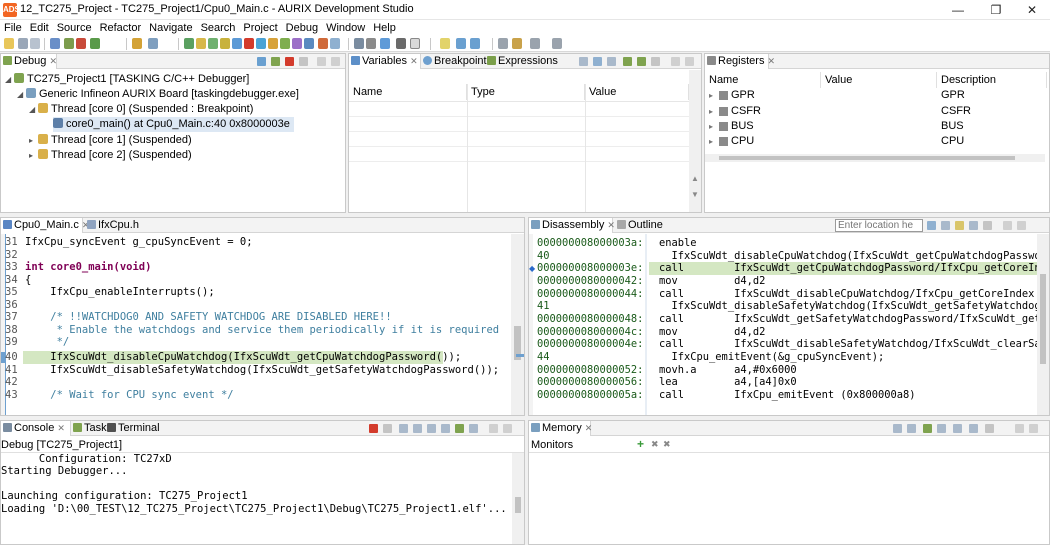 This screenshot has width=1050, height=545. I want to click on save-icon, so click(23, 43).